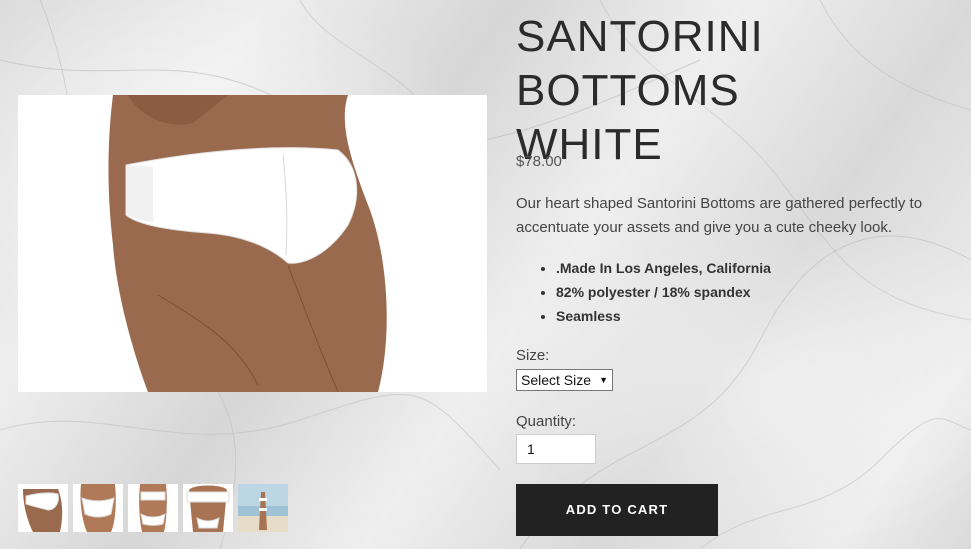  Describe the element at coordinates (556, 449) in the screenshot. I see `quantity-input: 1` at that location.